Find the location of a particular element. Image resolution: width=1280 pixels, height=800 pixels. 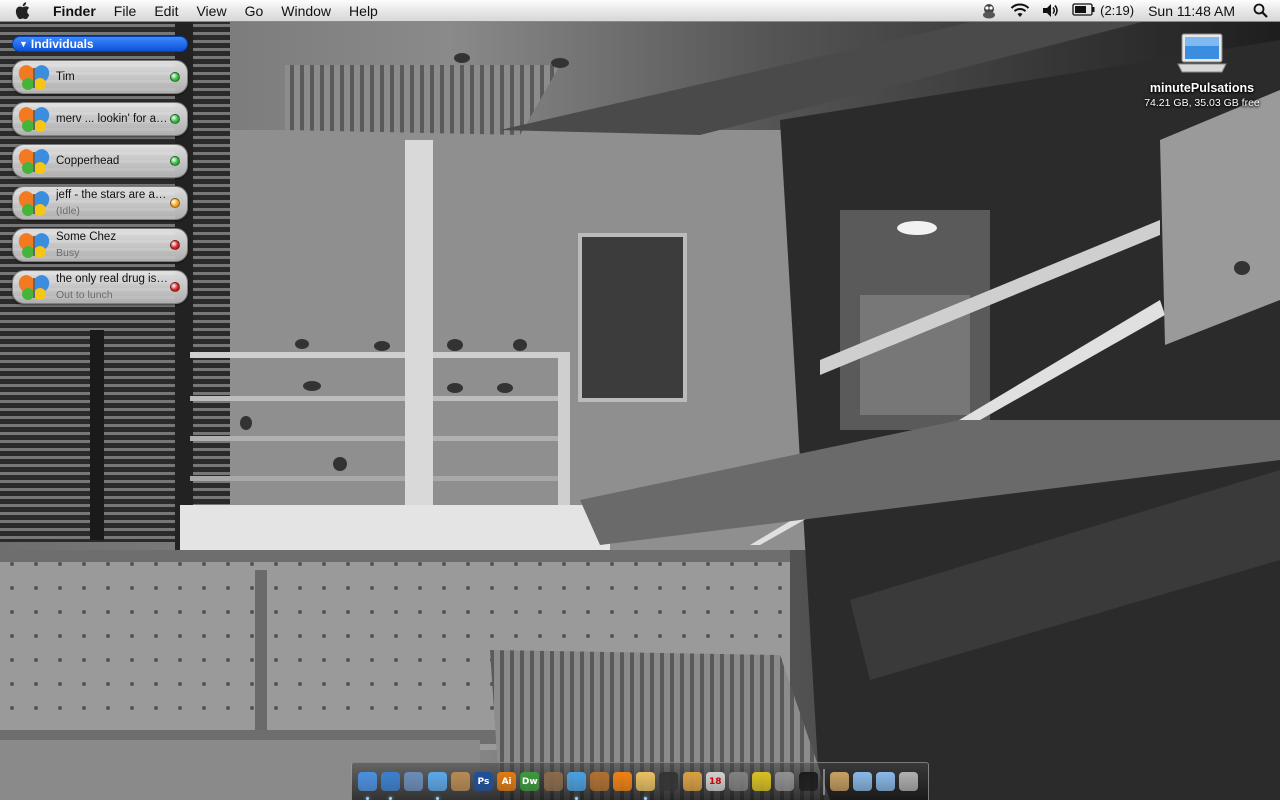

radiation-dock-item is located at coordinates (761, 782).